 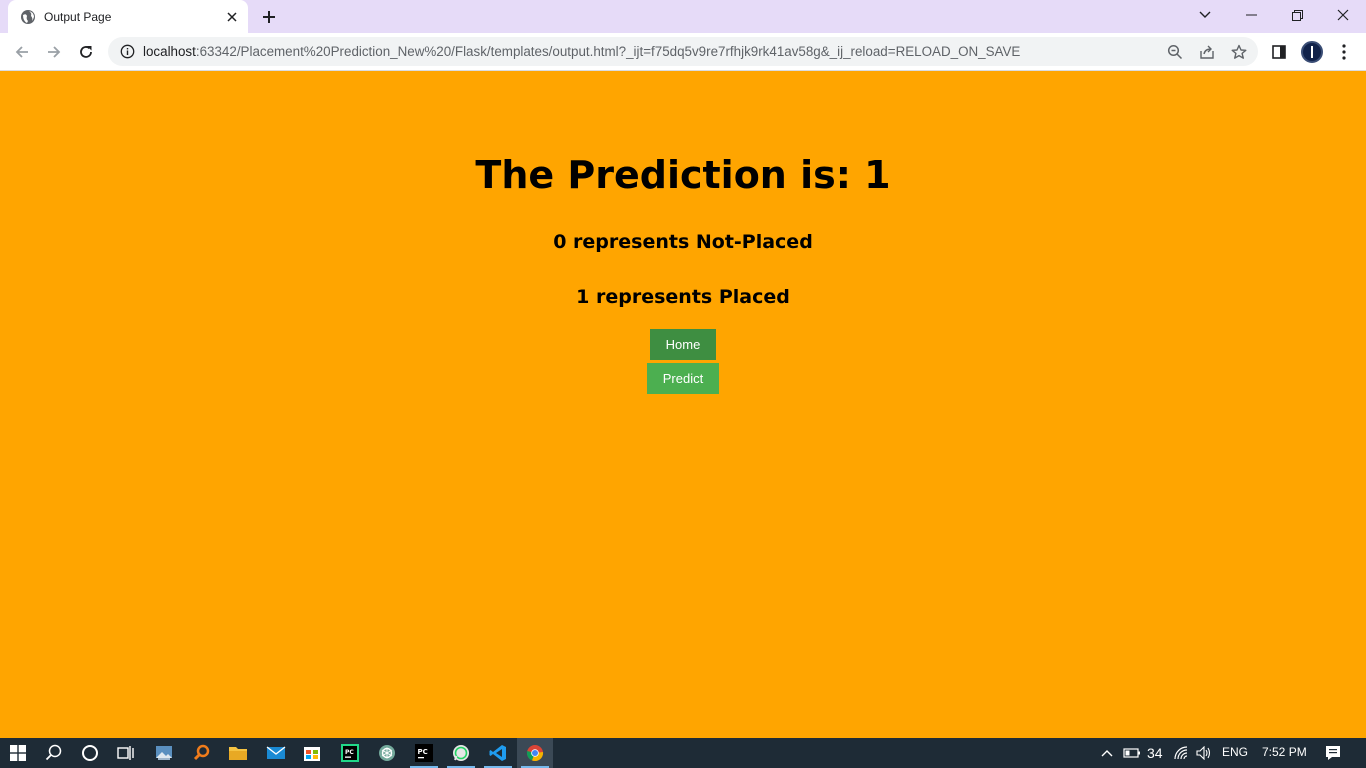 What do you see at coordinates (1333, 753) in the screenshot?
I see `notification-center-icon` at bounding box center [1333, 753].